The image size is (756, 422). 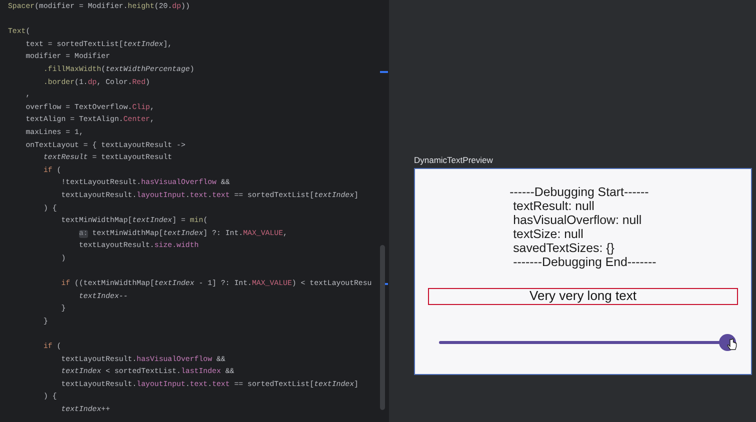 I want to click on debug-line: ------Debugging Start------, so click(x=580, y=192).